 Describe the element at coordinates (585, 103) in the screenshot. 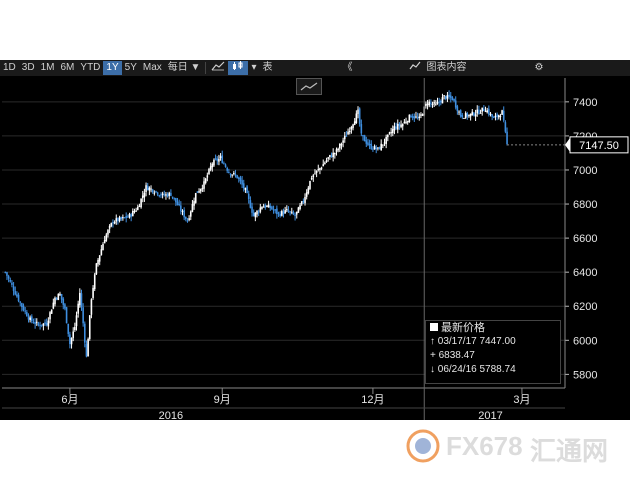

I see `y-tick-label: 7400` at that location.